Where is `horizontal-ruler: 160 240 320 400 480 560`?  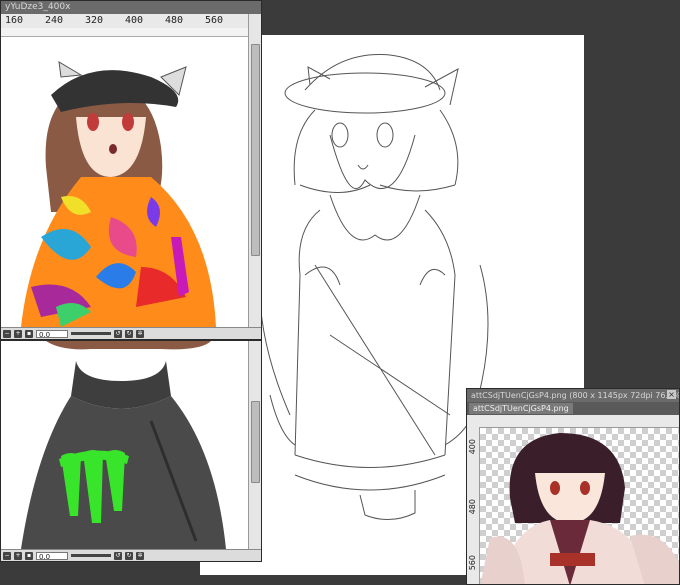 horizontal-ruler: 160 240 320 400 480 560 is located at coordinates (125, 21).